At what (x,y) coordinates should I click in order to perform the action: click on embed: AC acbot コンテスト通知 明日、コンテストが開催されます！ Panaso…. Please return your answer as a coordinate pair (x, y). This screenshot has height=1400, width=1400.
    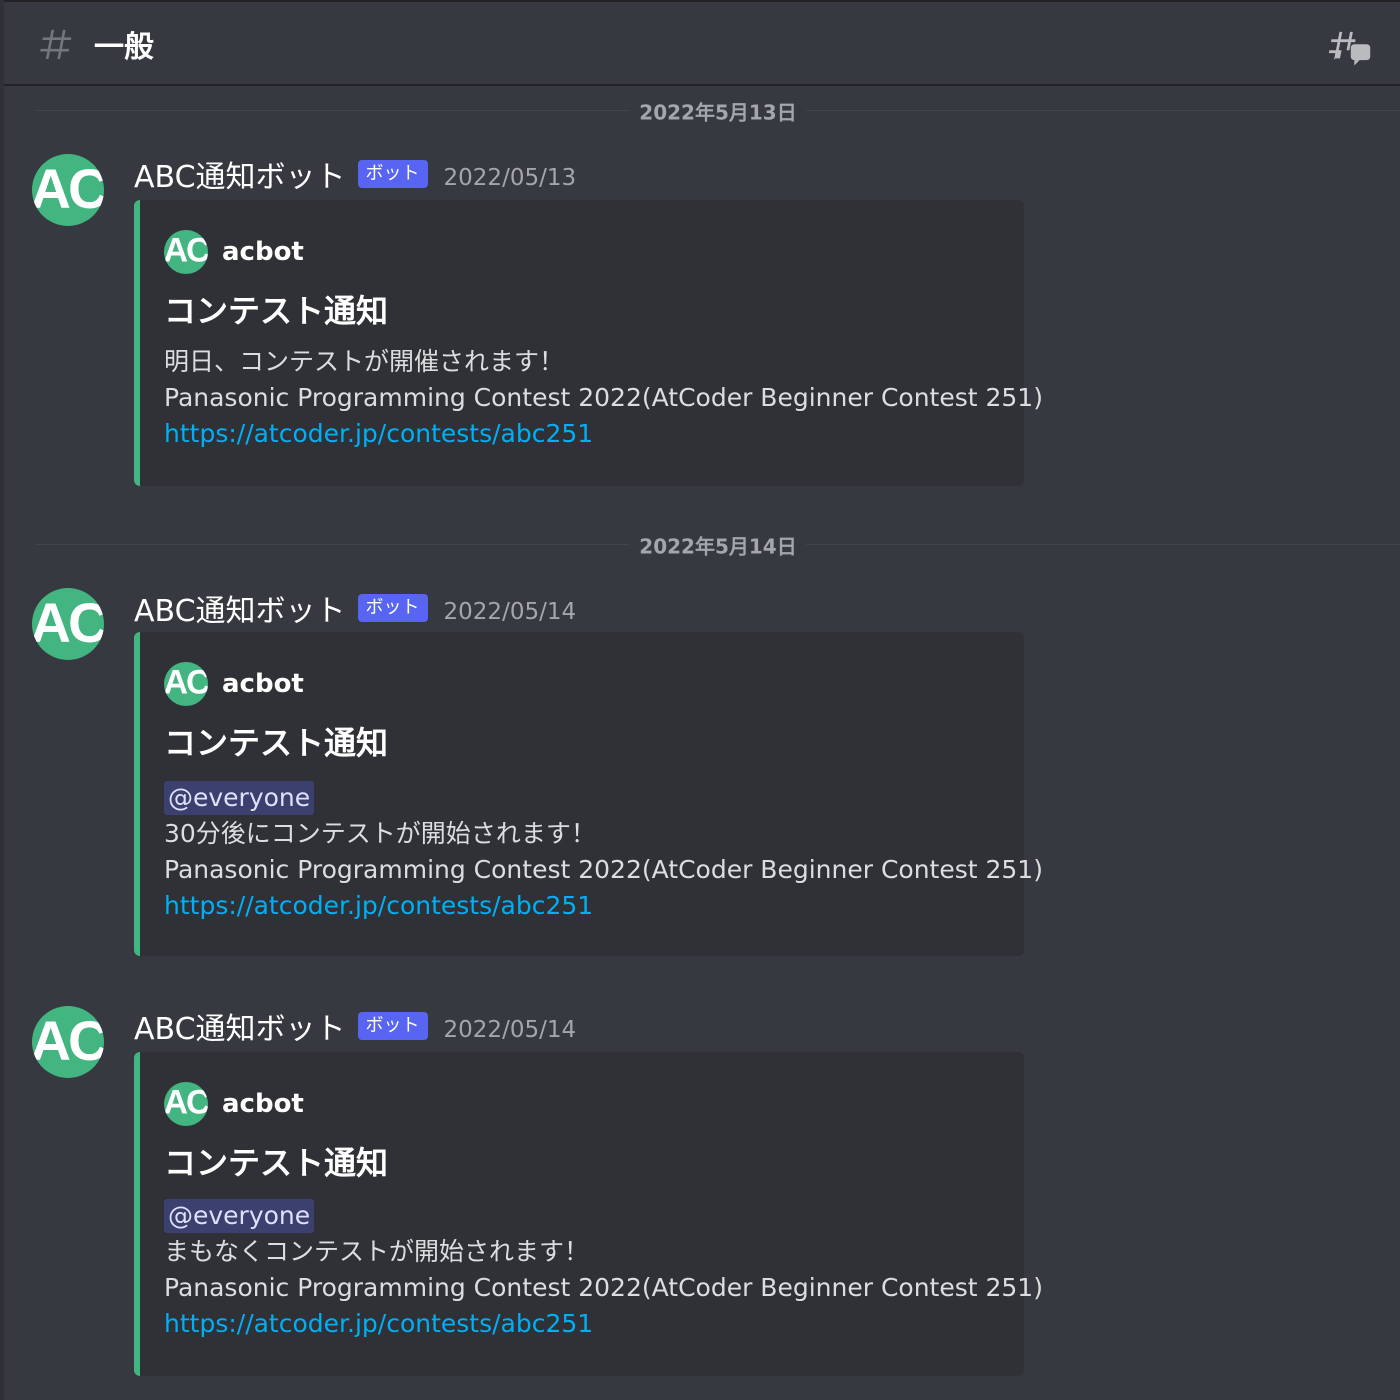
    Looking at the image, I should click on (588, 343).